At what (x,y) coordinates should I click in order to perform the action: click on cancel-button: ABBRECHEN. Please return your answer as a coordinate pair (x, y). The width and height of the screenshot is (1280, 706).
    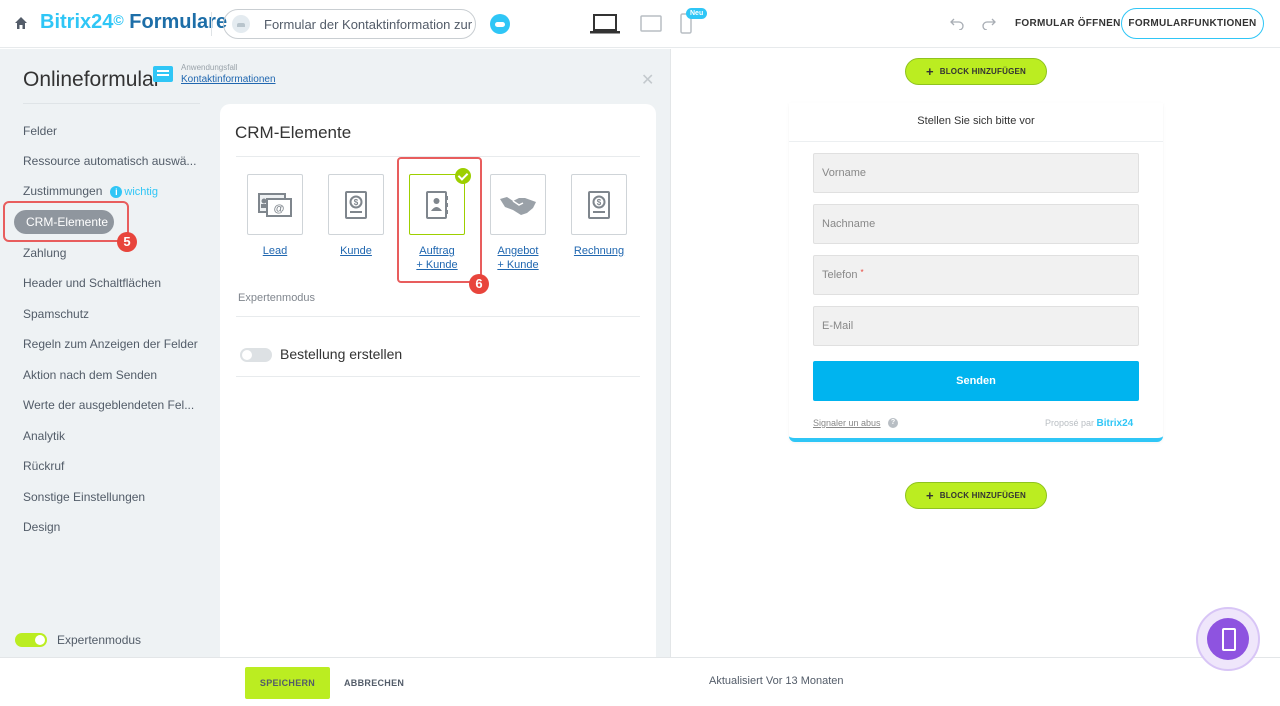
    Looking at the image, I should click on (374, 683).